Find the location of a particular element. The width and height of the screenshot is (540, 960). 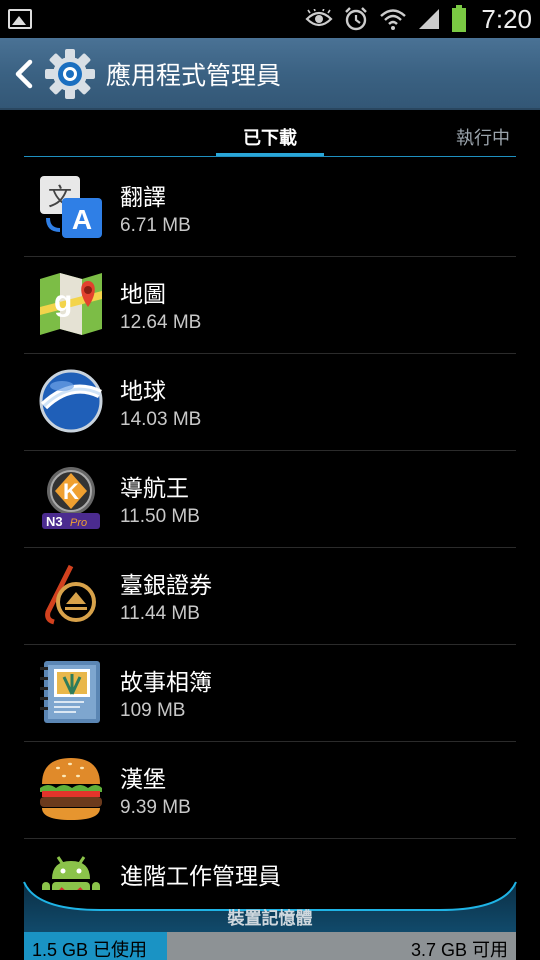

navking-icon: K N3 Pro is located at coordinates (71, 498).